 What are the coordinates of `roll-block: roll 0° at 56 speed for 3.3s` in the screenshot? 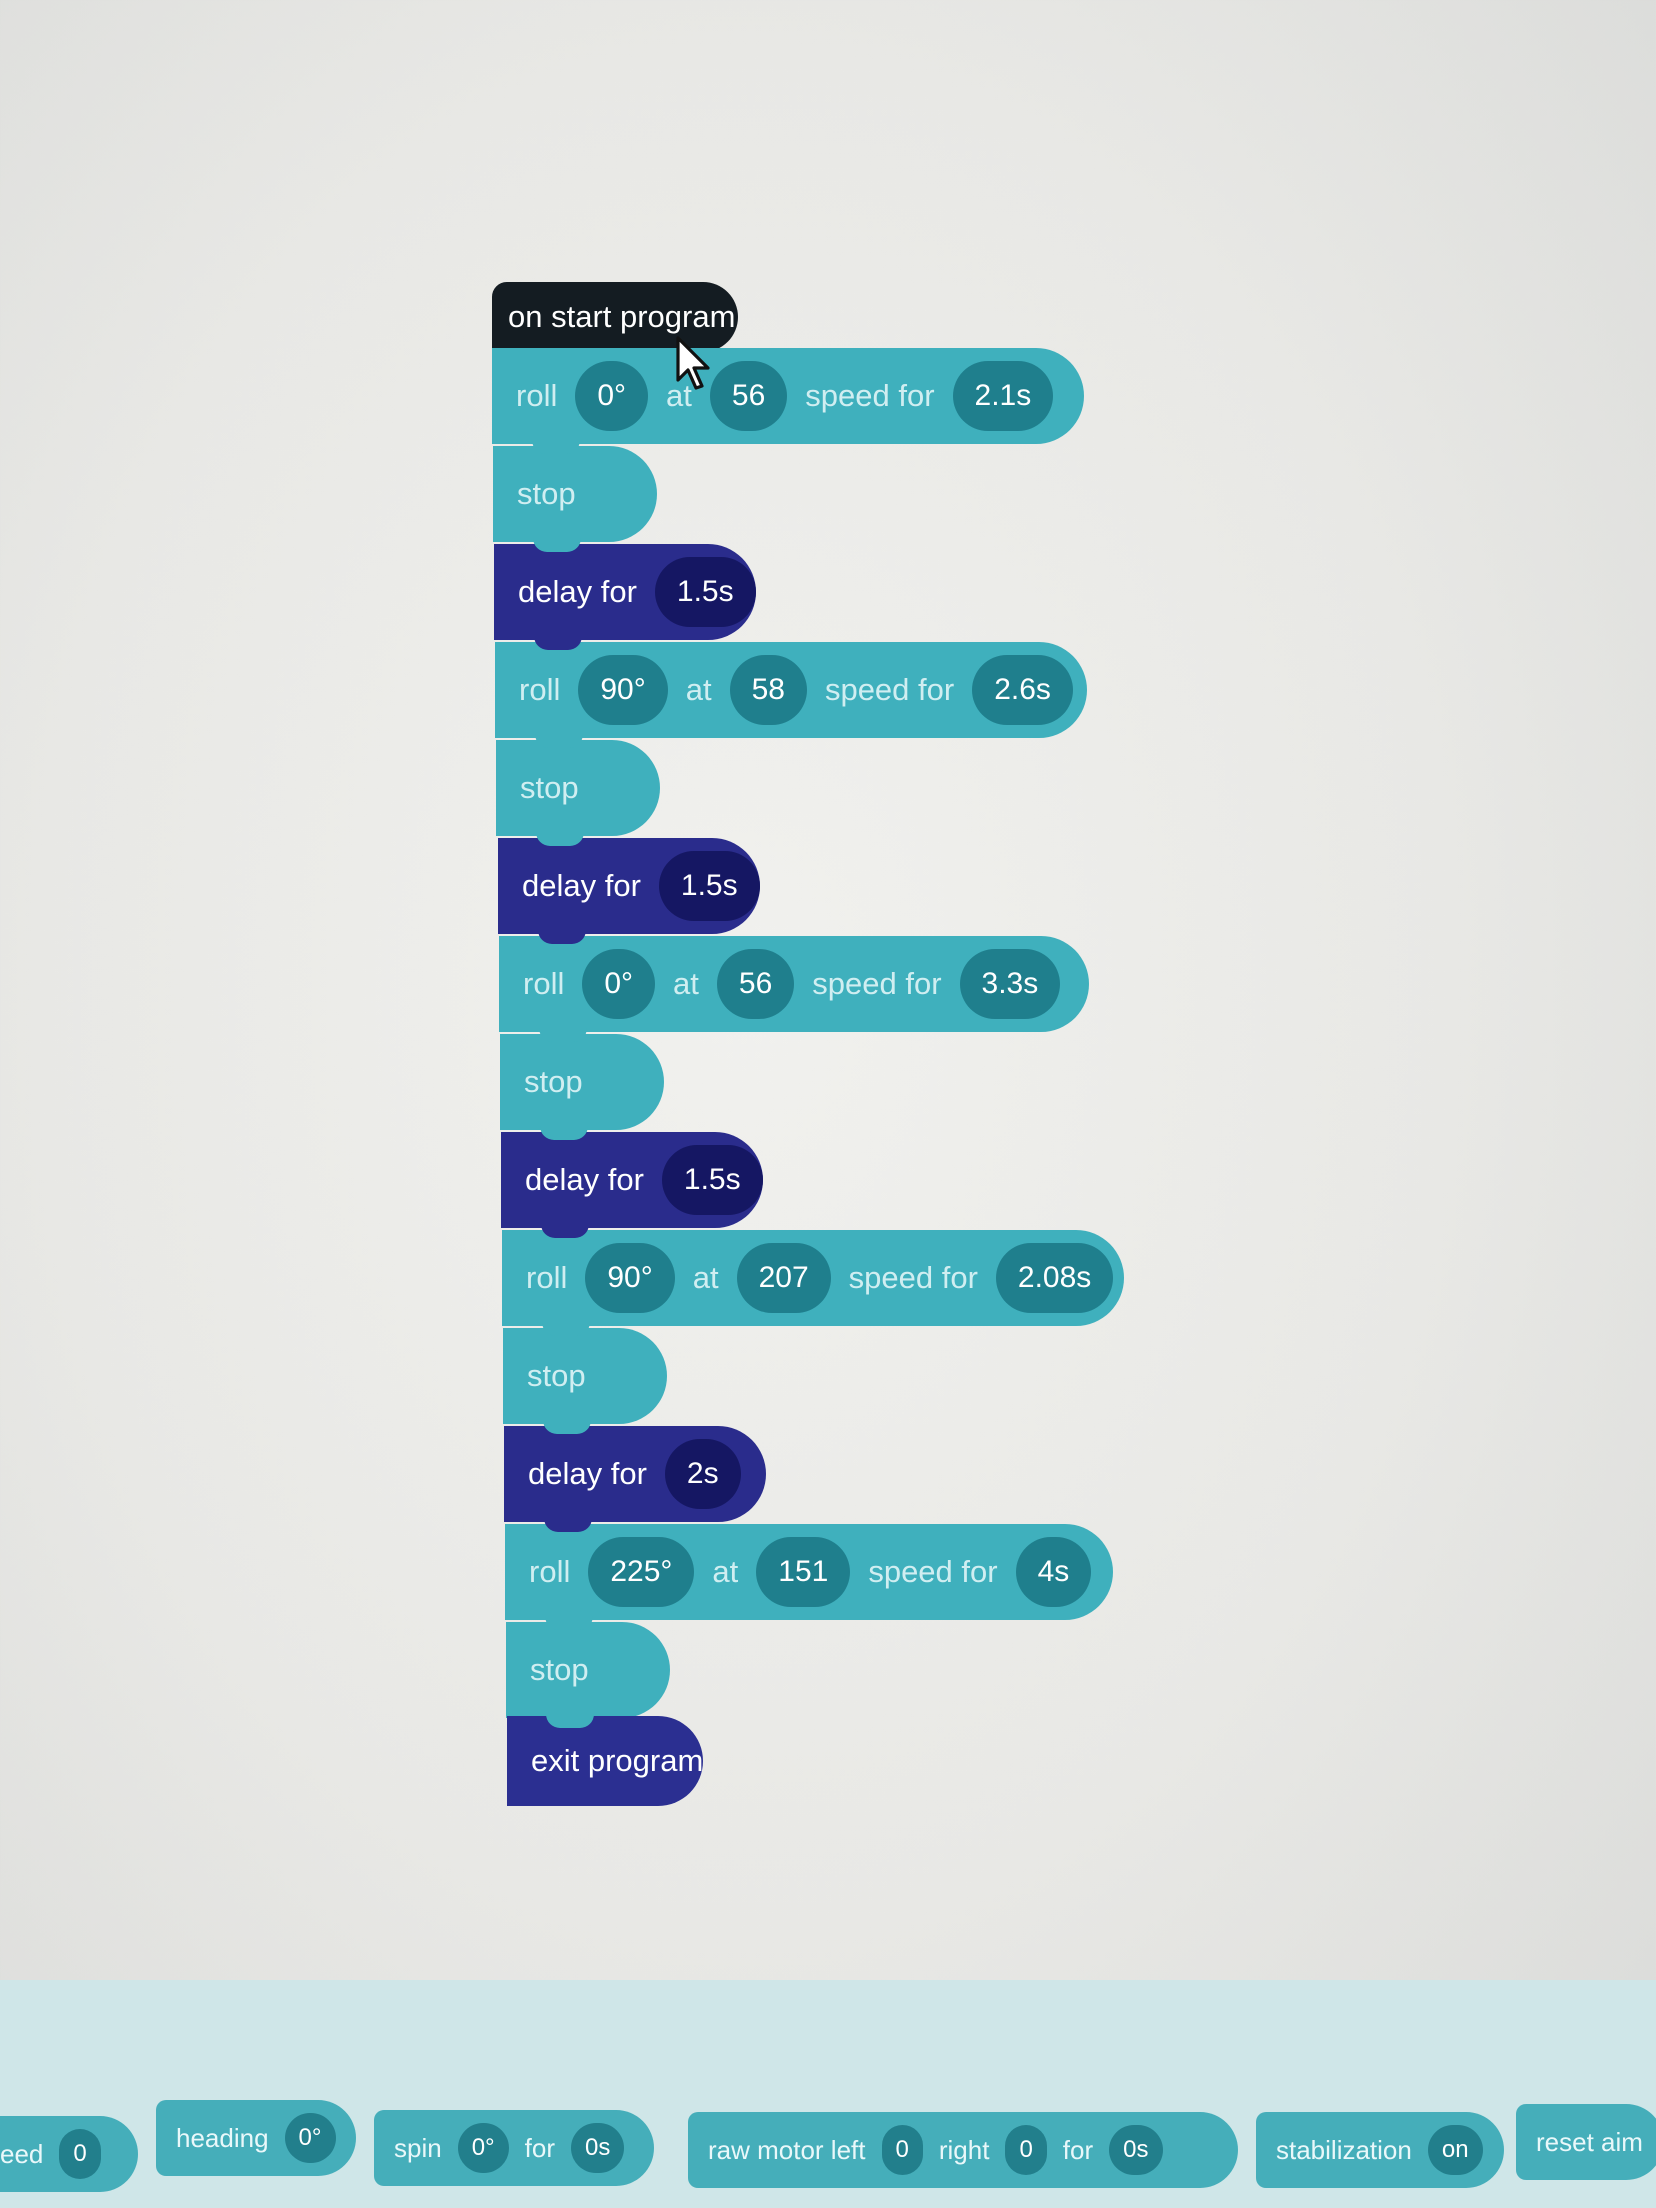 It's located at (794, 989).